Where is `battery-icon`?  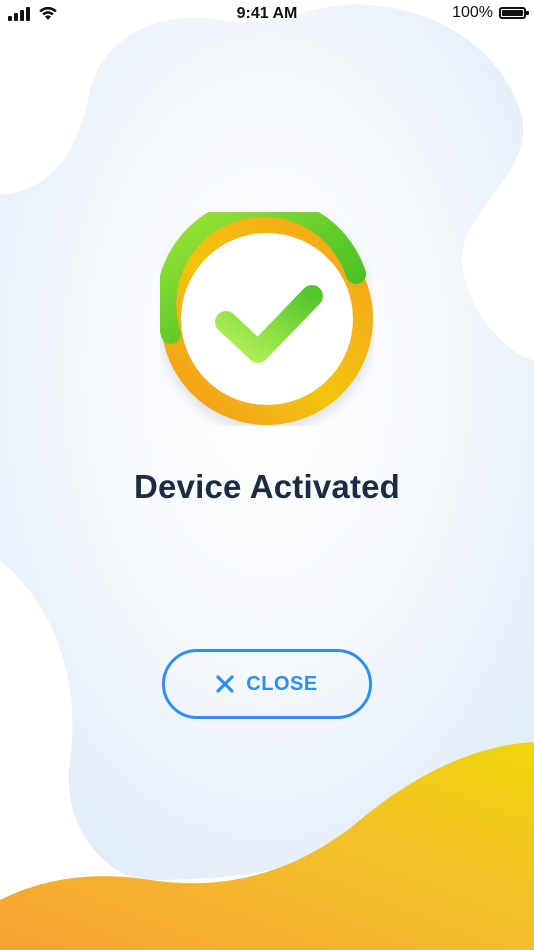 battery-icon is located at coordinates (514, 13).